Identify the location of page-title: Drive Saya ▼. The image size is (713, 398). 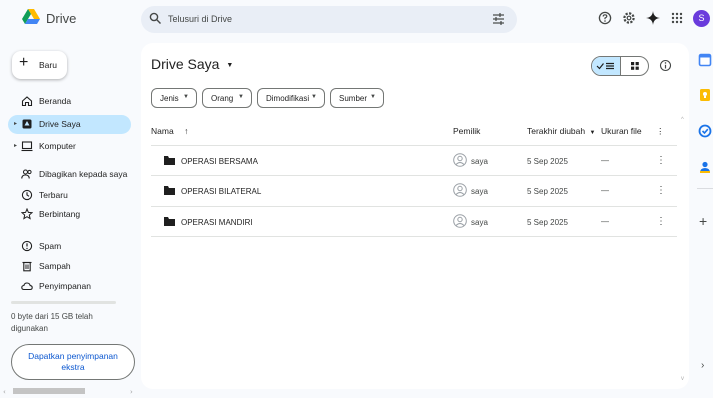
(192, 64).